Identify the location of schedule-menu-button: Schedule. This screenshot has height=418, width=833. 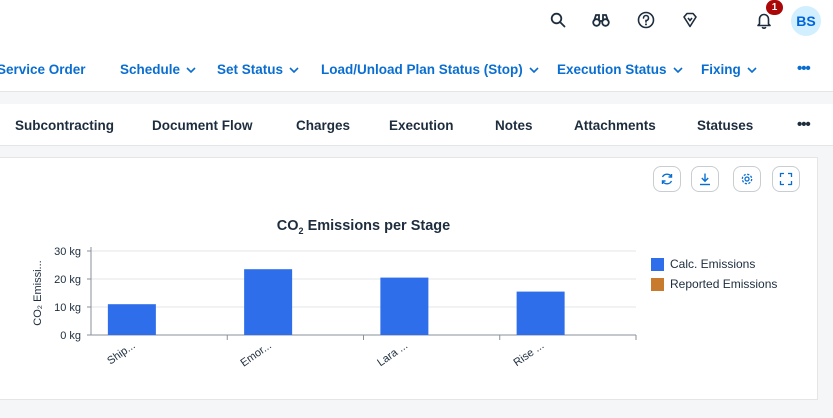
(158, 69).